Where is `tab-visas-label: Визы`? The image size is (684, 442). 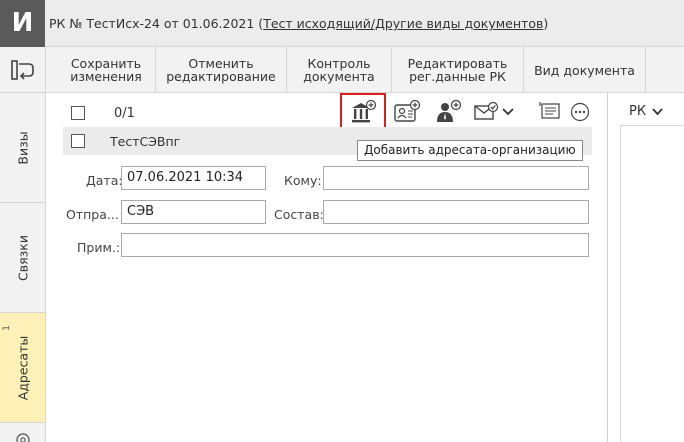
tab-visas-label: Визы is located at coordinates (22, 147).